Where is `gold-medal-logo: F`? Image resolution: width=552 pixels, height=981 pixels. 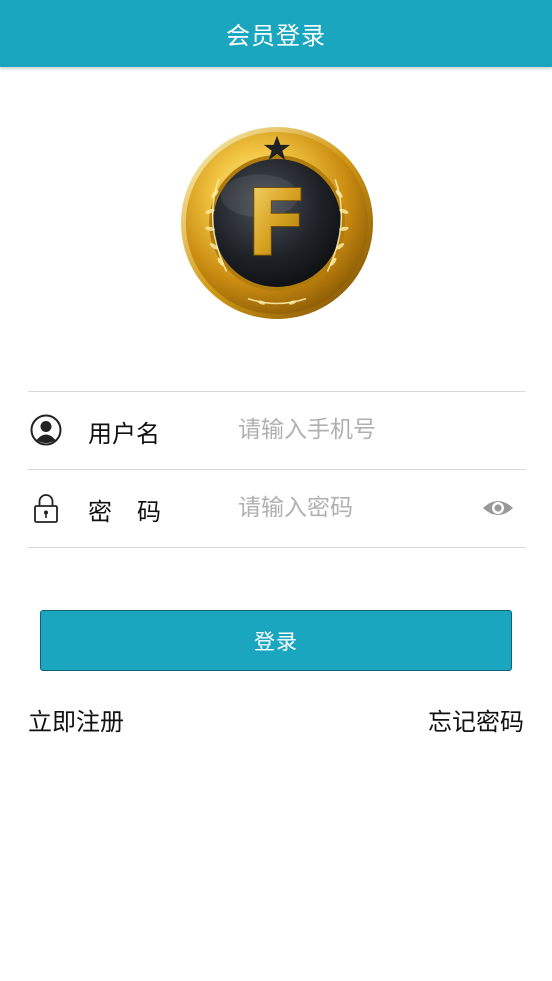 gold-medal-logo: F is located at coordinates (277, 223).